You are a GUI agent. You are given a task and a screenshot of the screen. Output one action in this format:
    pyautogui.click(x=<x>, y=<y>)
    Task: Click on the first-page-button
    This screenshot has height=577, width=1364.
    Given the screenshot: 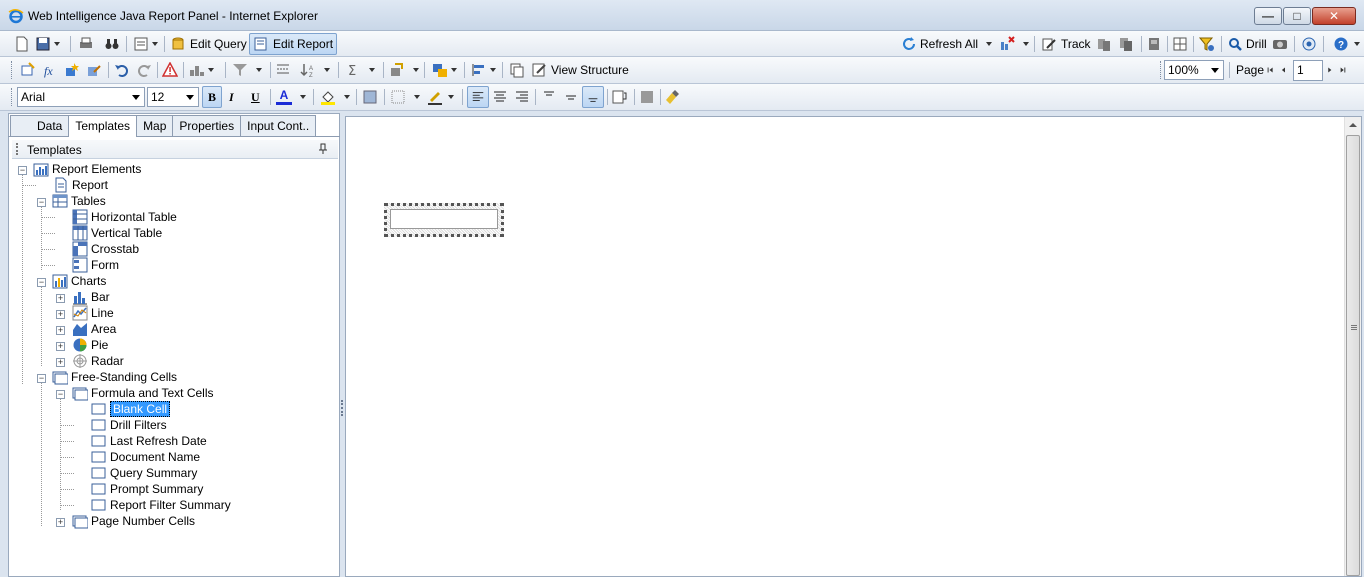 What is the action you would take?
    pyautogui.click(x=1272, y=70)
    